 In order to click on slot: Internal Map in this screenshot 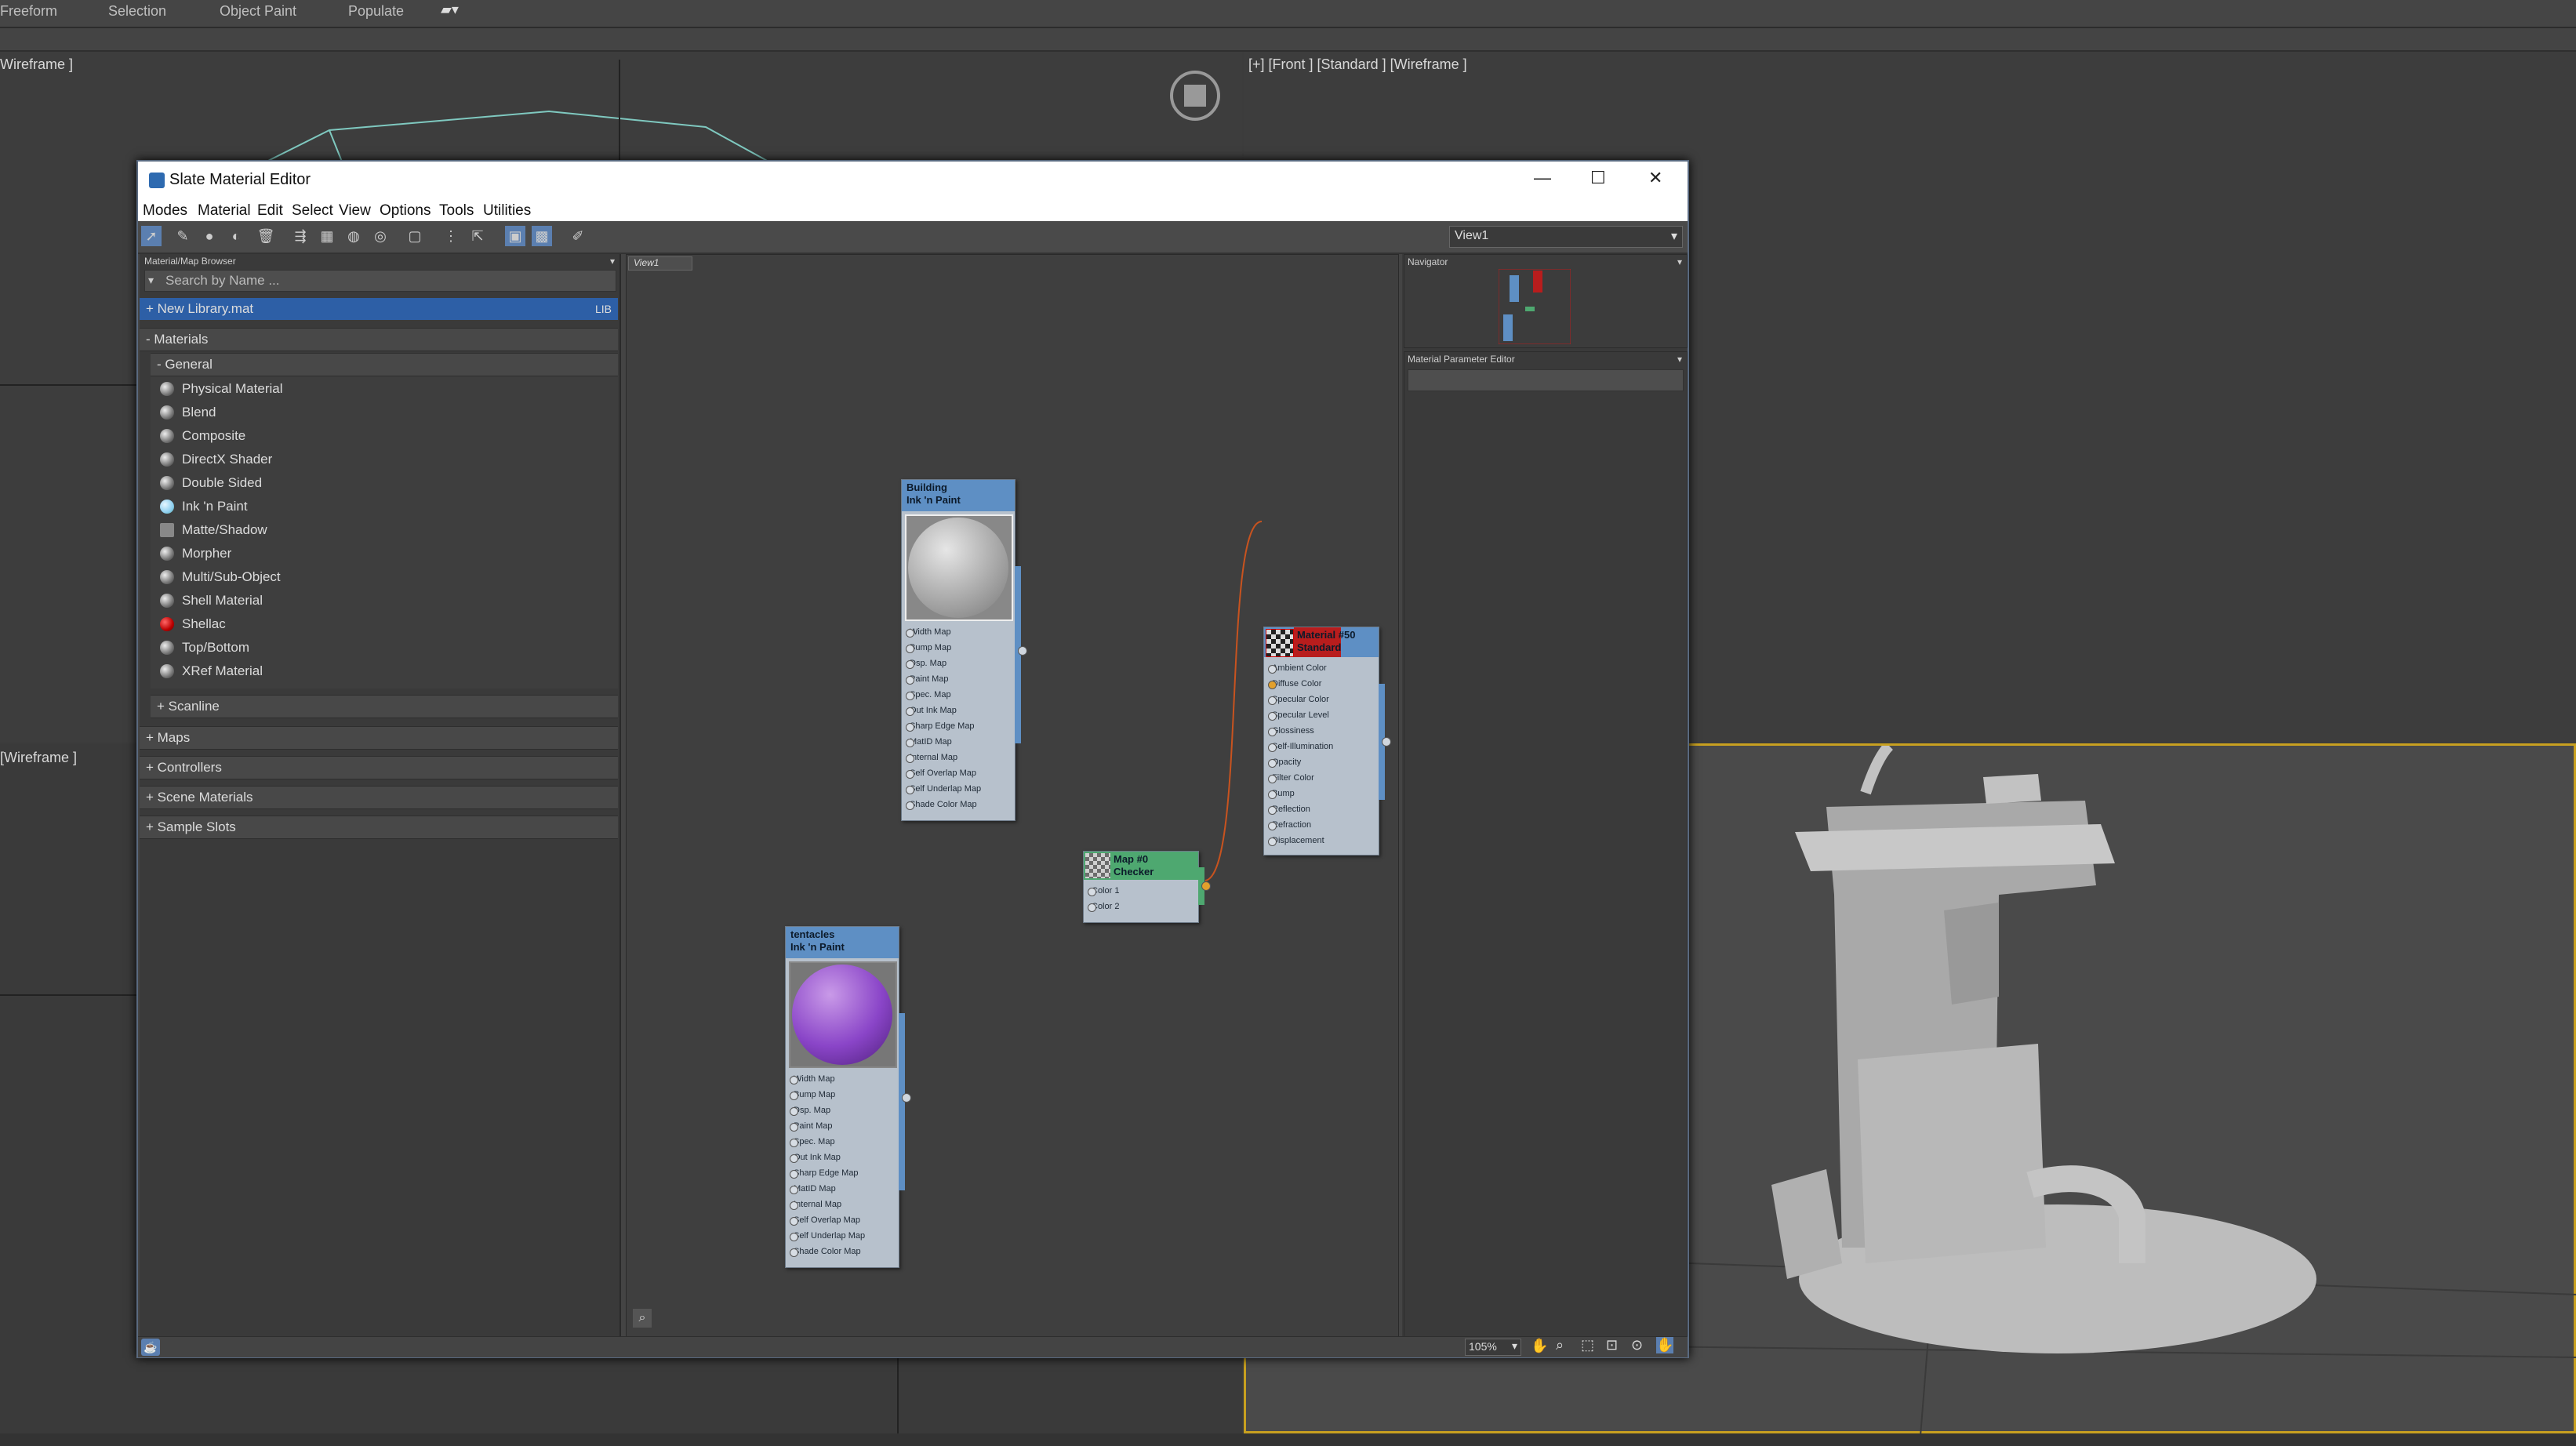, I will do `click(815, 1204)`.